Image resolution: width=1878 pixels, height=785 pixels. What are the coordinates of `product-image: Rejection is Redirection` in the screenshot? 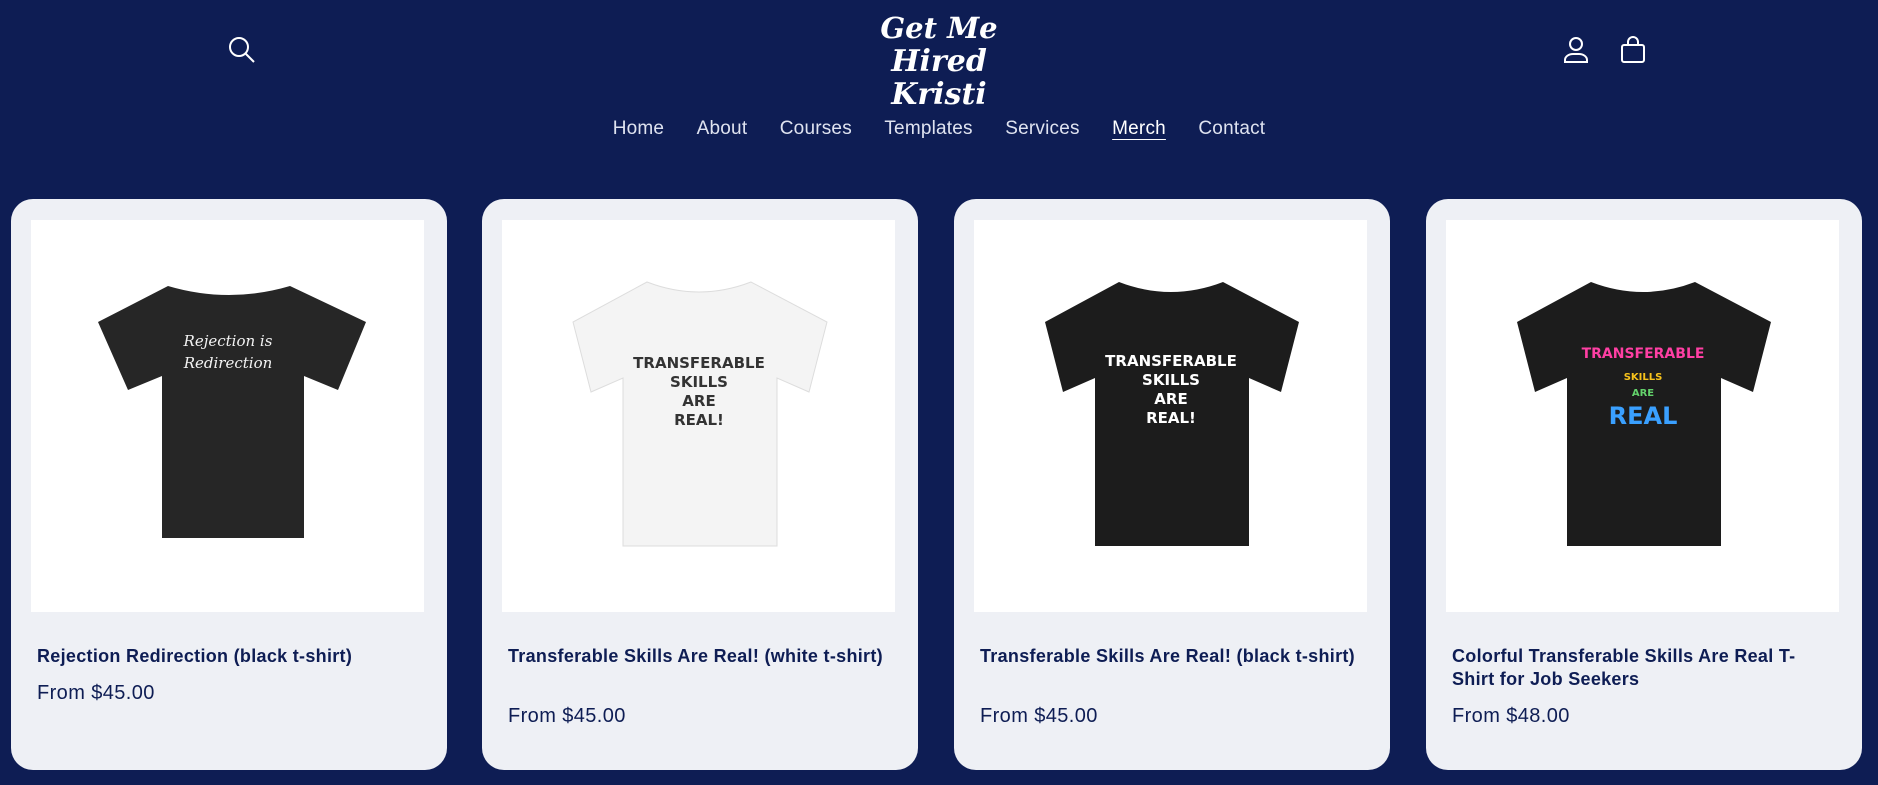 It's located at (227, 416).